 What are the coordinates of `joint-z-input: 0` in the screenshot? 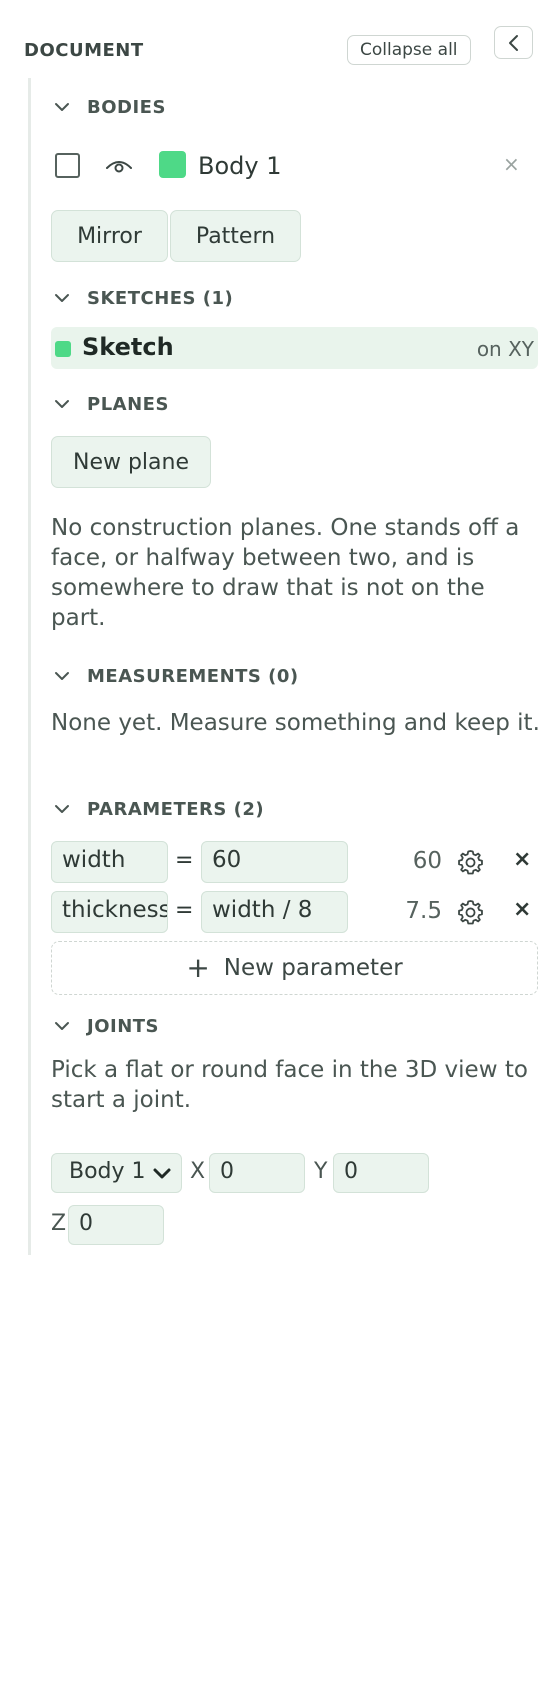 It's located at (116, 1225).